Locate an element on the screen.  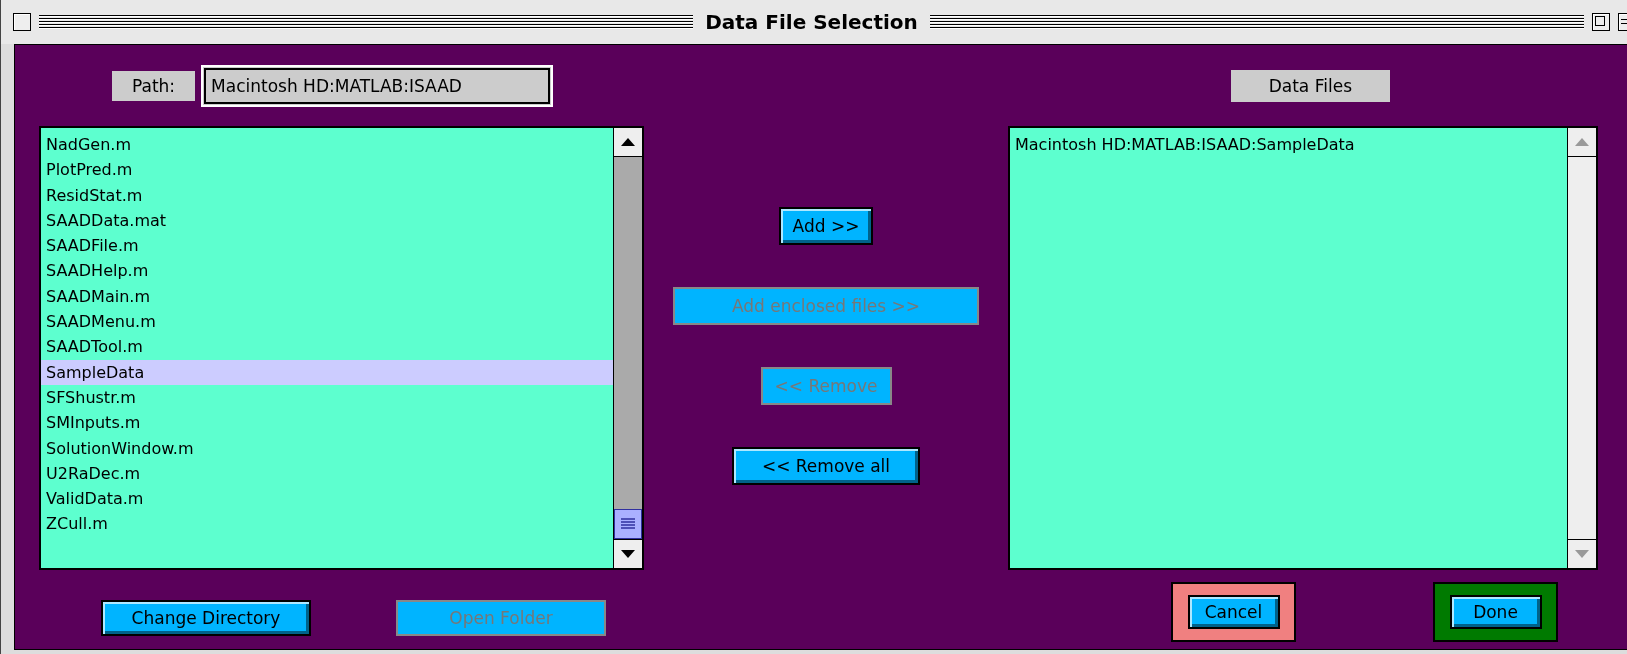
file-list-item: SolutionWindow.m is located at coordinates (327, 448).